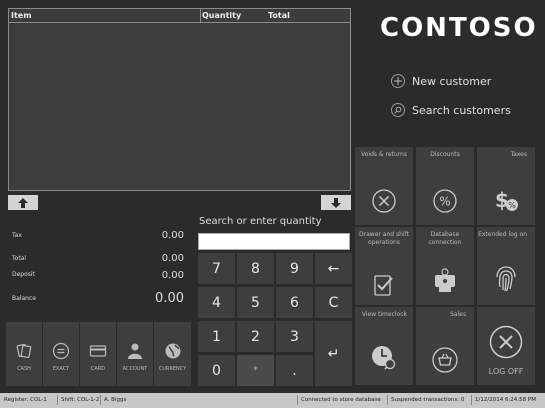 This screenshot has width=545, height=408. What do you see at coordinates (172, 351) in the screenshot?
I see `currency-icon` at bounding box center [172, 351].